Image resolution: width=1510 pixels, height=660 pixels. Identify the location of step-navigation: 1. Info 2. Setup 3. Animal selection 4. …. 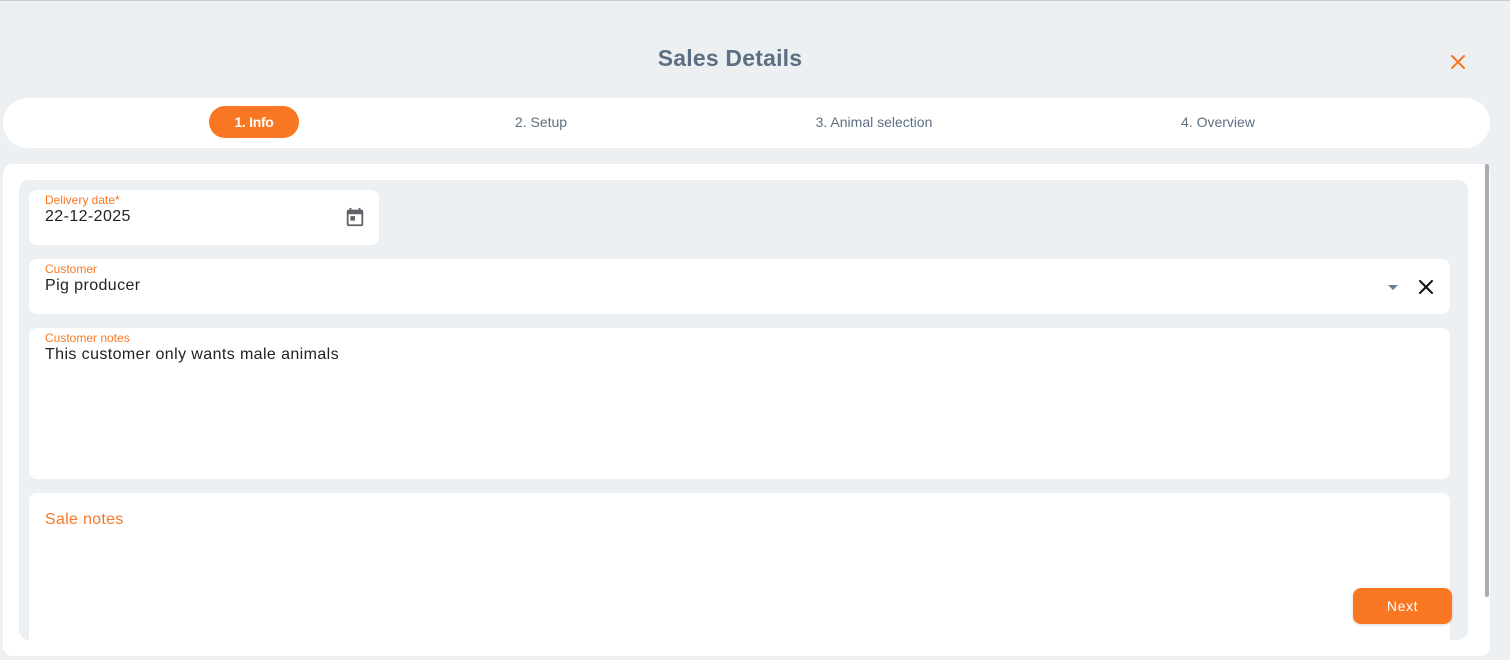
(746, 123).